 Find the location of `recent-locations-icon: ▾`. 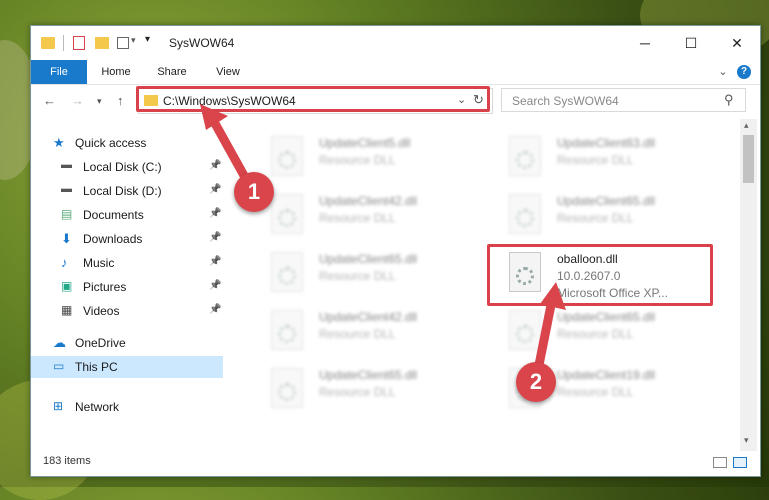

recent-locations-icon: ▾ is located at coordinates (99, 101).